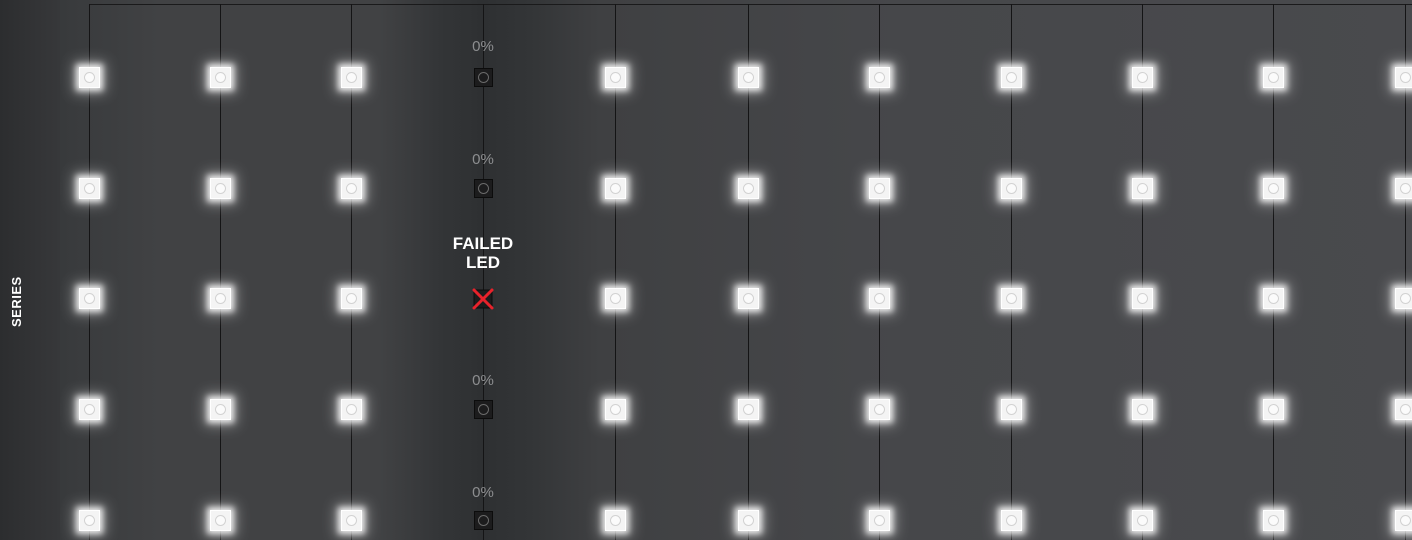 This screenshot has height=540, width=1412. What do you see at coordinates (483, 159) in the screenshot?
I see `percent-label-row-2: 0%` at bounding box center [483, 159].